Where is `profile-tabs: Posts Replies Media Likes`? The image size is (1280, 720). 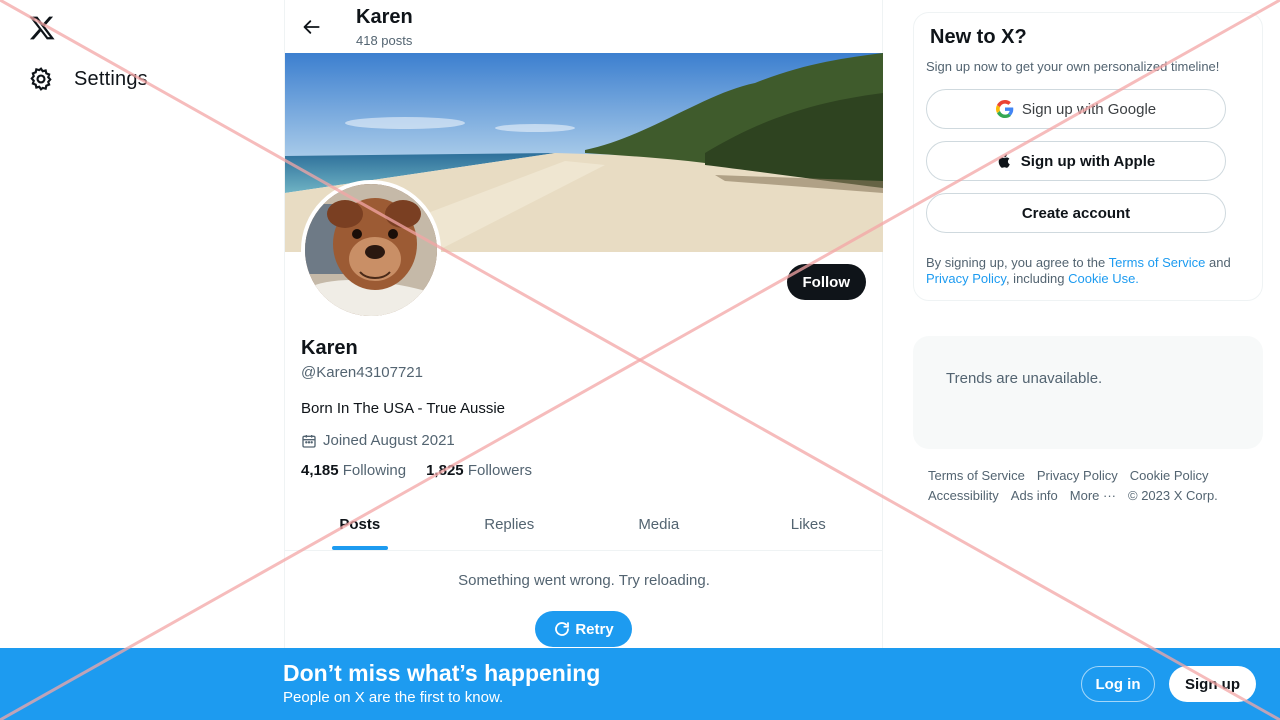
profile-tabs: Posts Replies Media Likes is located at coordinates (584, 524).